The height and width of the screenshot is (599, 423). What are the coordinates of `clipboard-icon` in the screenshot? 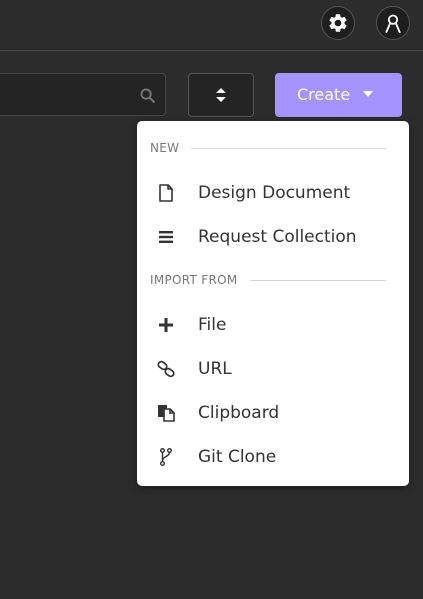 It's located at (166, 413).